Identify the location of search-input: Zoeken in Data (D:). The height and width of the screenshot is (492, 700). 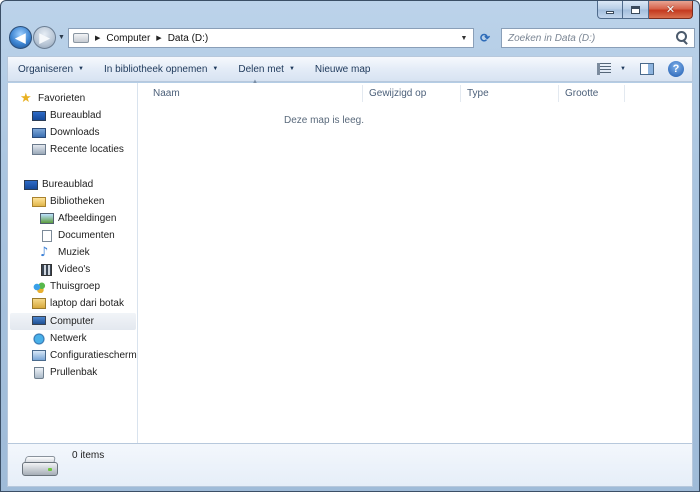
(591, 38).